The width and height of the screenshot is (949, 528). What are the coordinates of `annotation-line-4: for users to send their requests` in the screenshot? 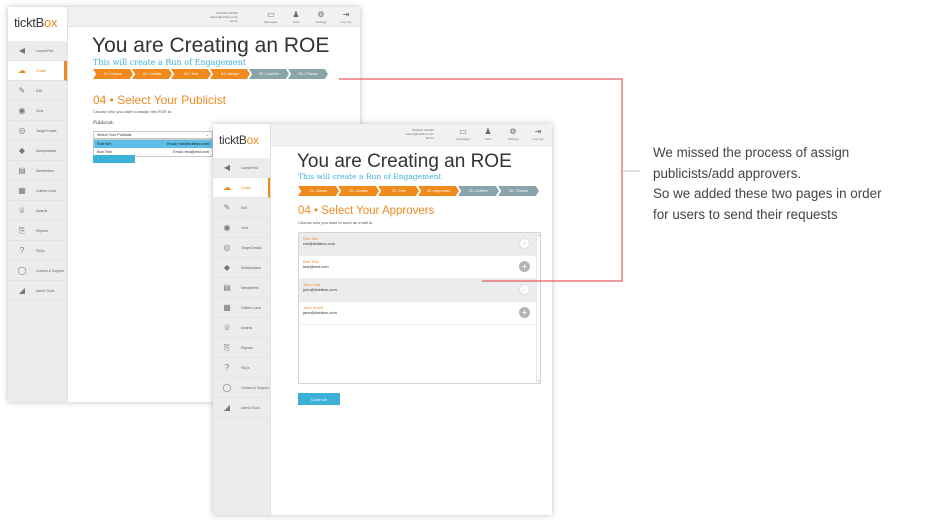 It's located at (745, 214).